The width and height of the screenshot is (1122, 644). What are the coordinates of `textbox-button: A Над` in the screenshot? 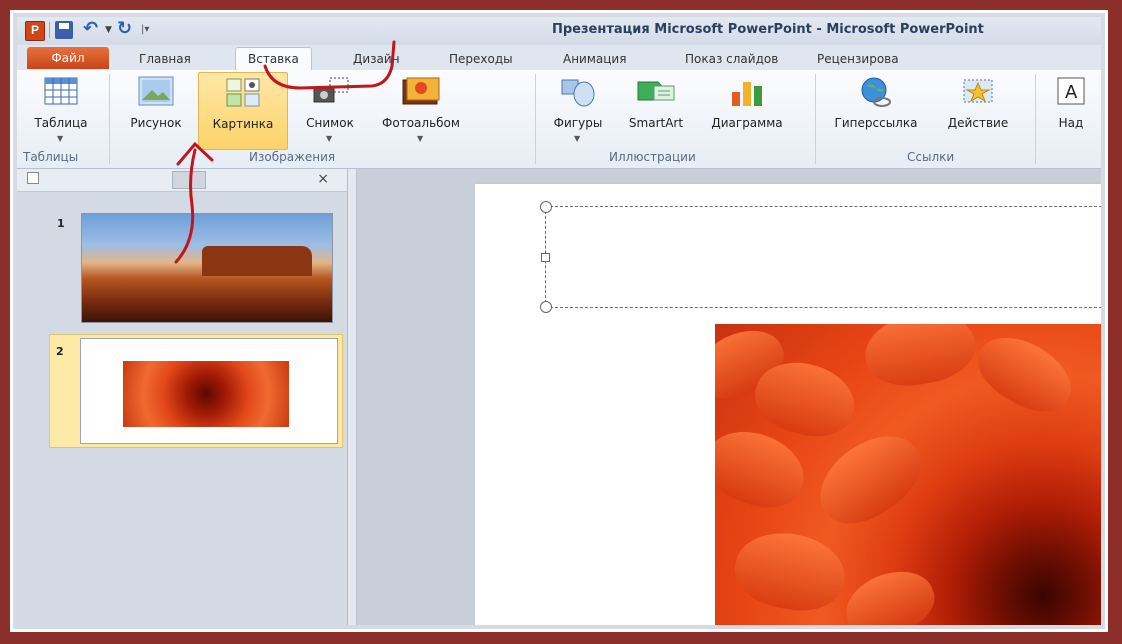 It's located at (1071, 110).